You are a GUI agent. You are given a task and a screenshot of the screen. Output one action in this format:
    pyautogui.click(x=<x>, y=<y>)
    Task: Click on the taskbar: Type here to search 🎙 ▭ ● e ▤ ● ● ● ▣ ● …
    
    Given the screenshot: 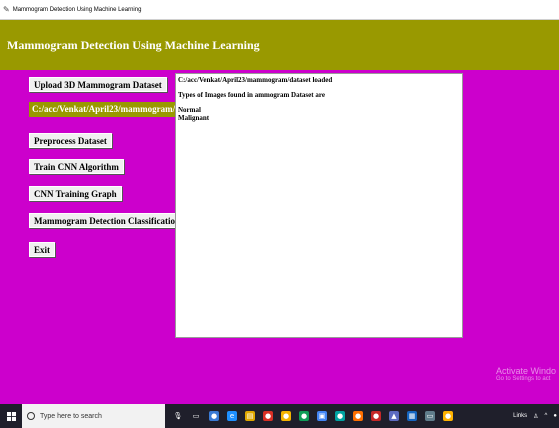 What is the action you would take?
    pyautogui.click(x=279, y=416)
    